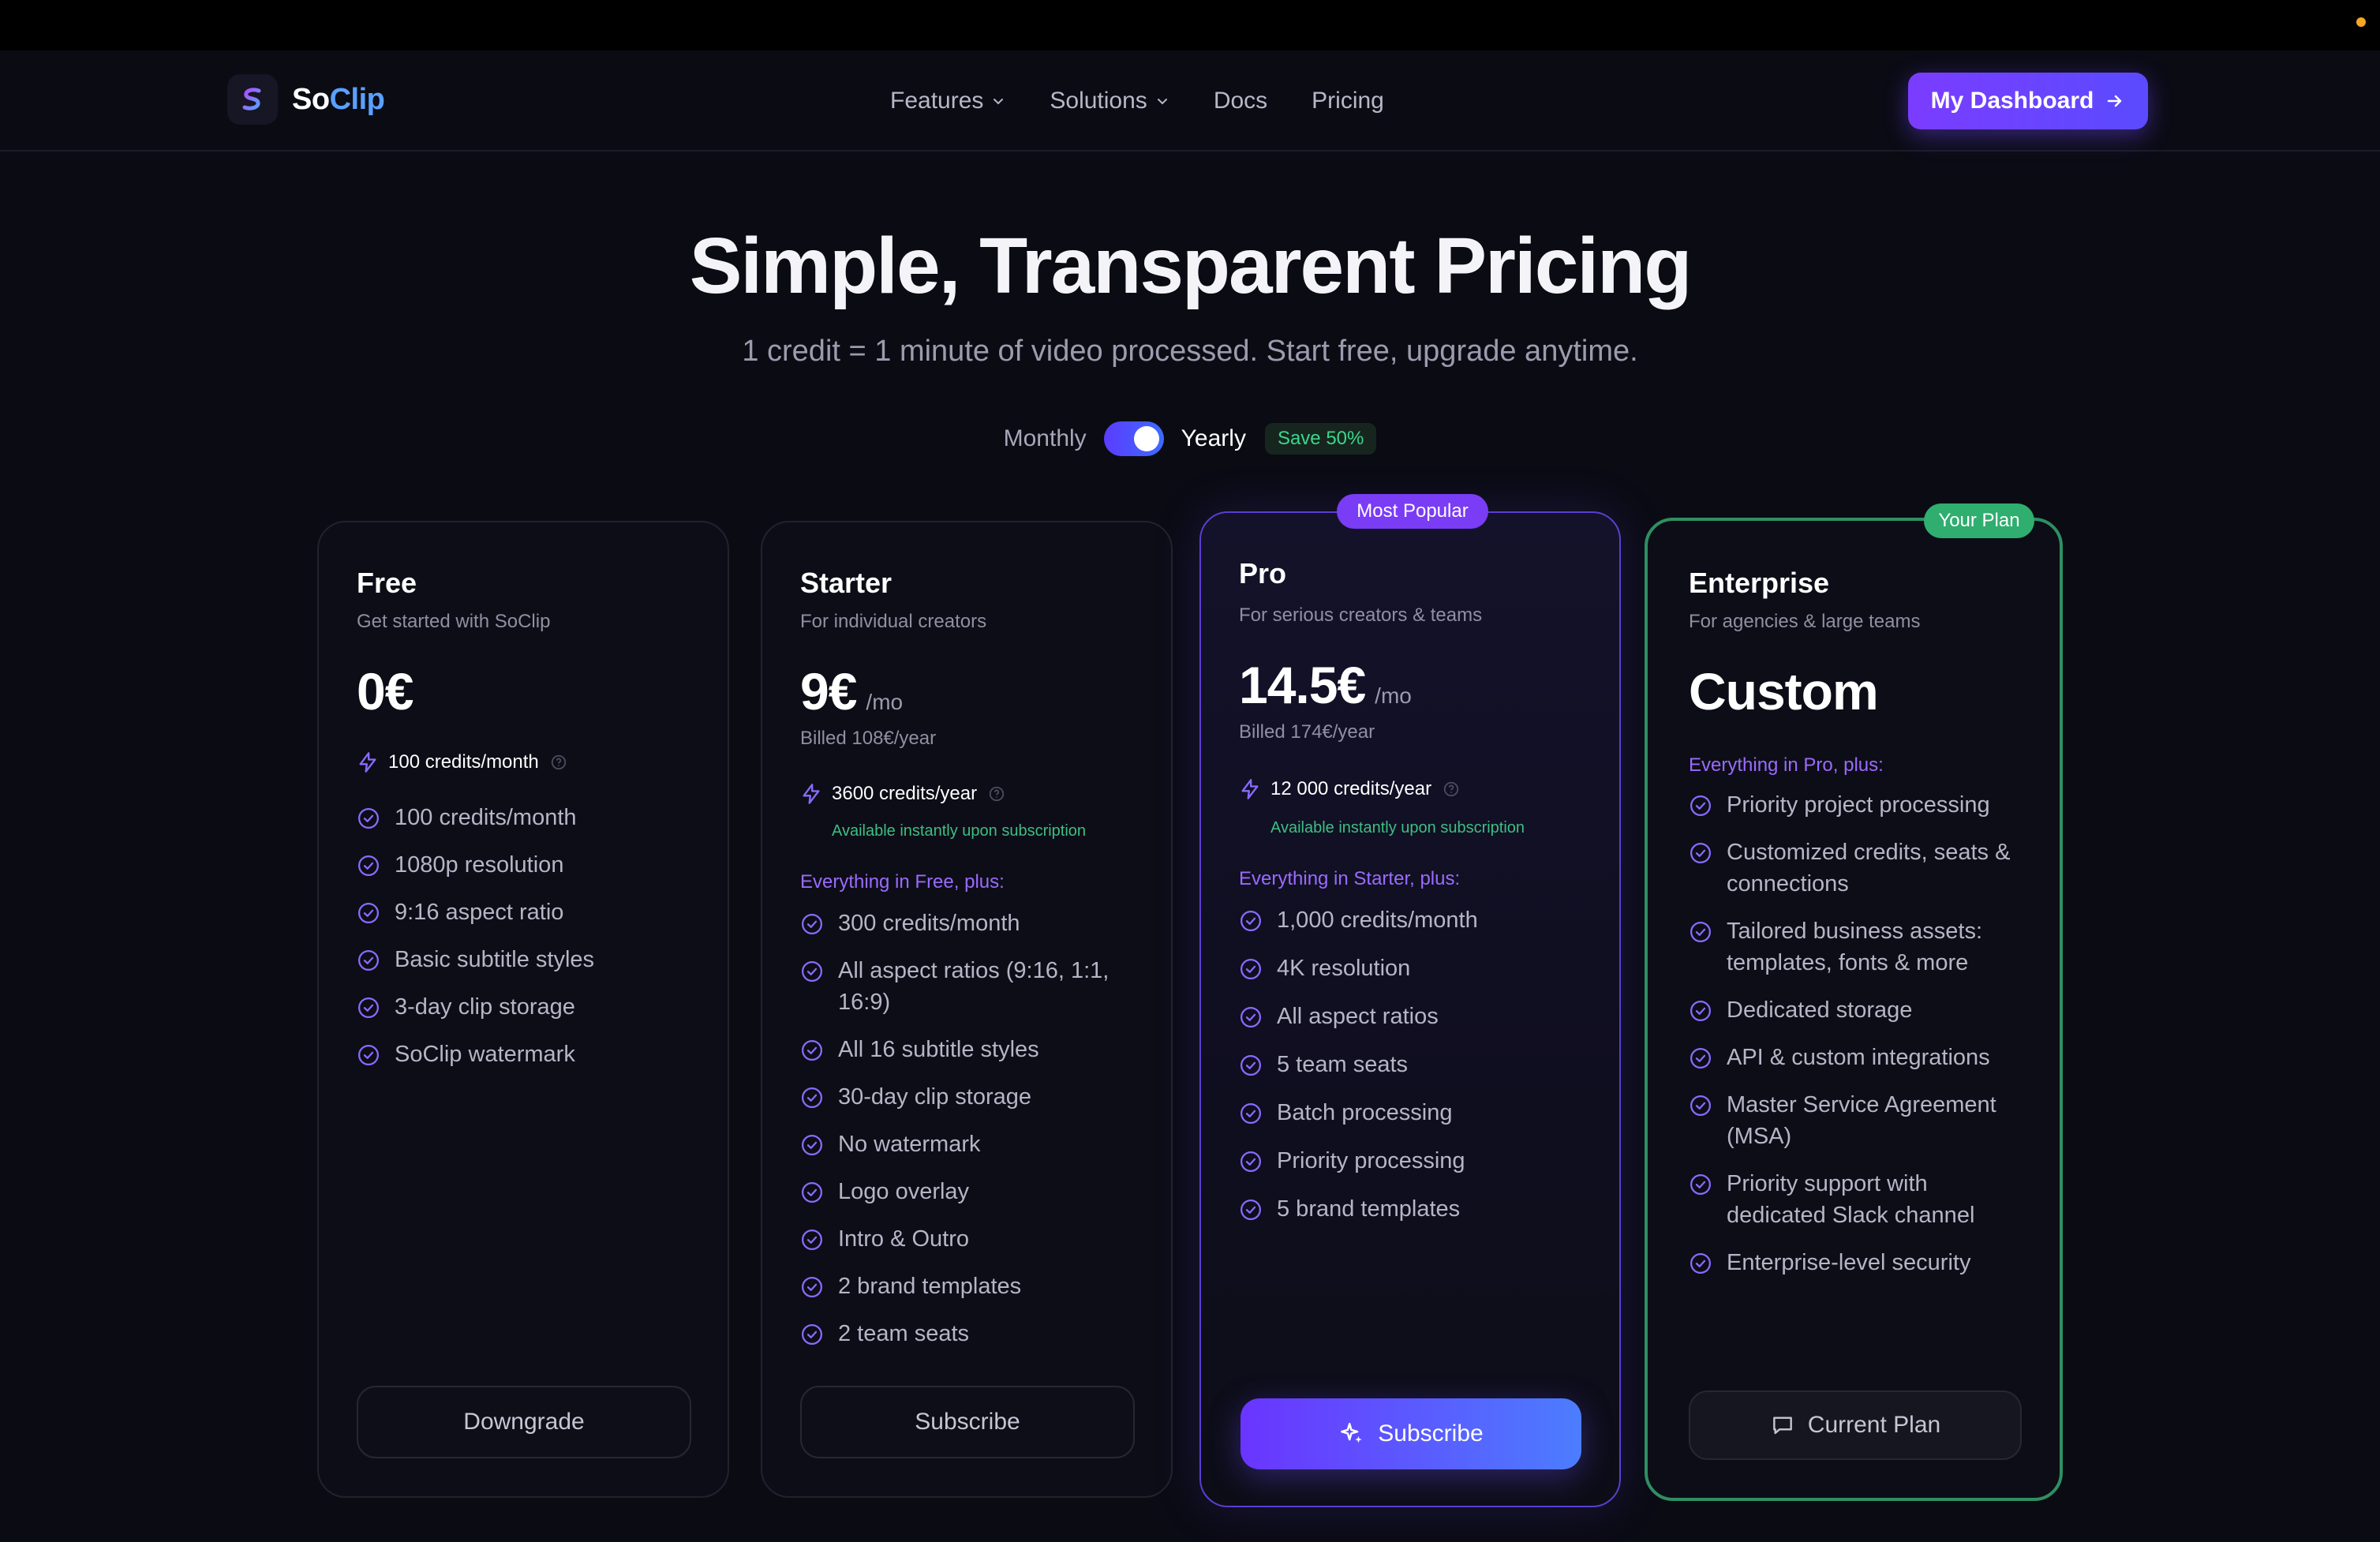 Image resolution: width=2380 pixels, height=1542 pixels. Describe the element at coordinates (485, 1007) in the screenshot. I see `feature-text: 3-day clip storage` at that location.